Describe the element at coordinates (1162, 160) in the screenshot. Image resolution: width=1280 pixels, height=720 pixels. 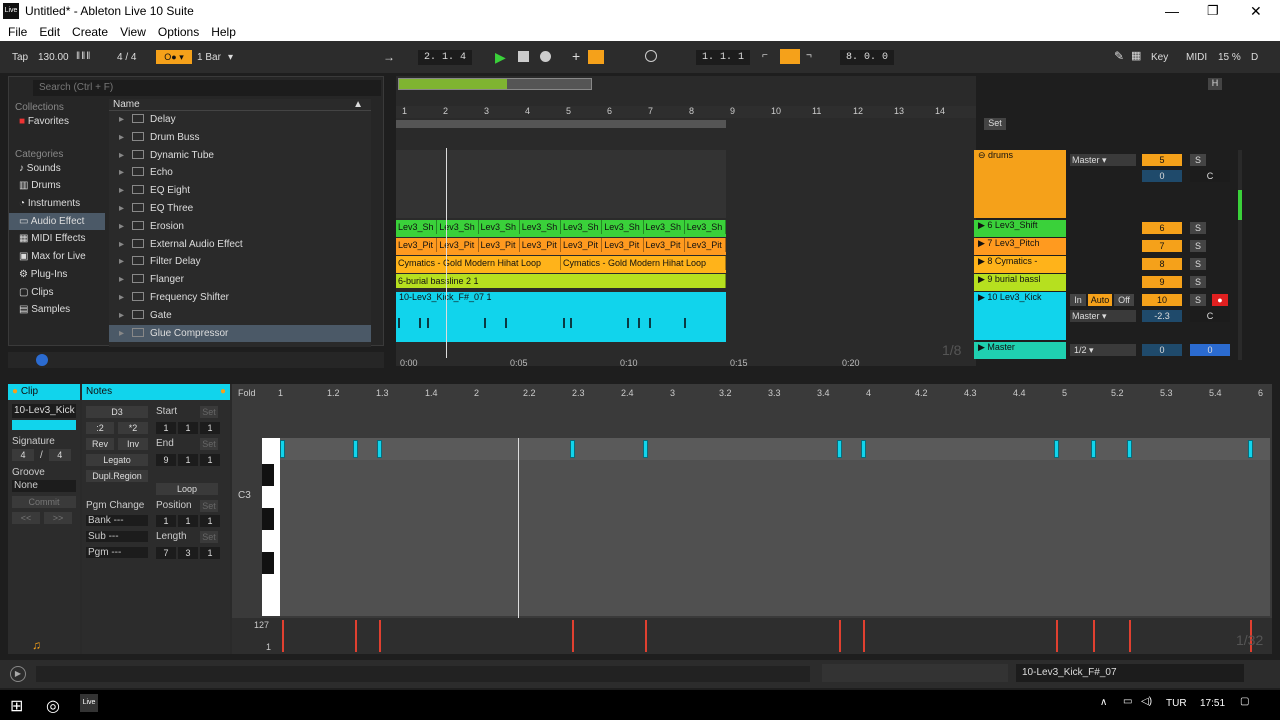
I see `track-number: 5` at that location.